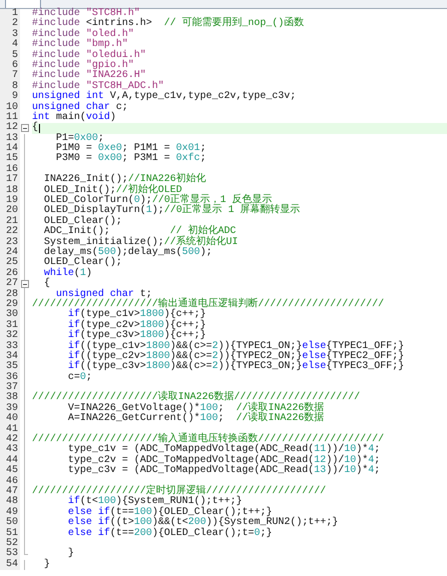  What do you see at coordinates (79, 378) in the screenshot?
I see `code-line: c=0;` at bounding box center [79, 378].